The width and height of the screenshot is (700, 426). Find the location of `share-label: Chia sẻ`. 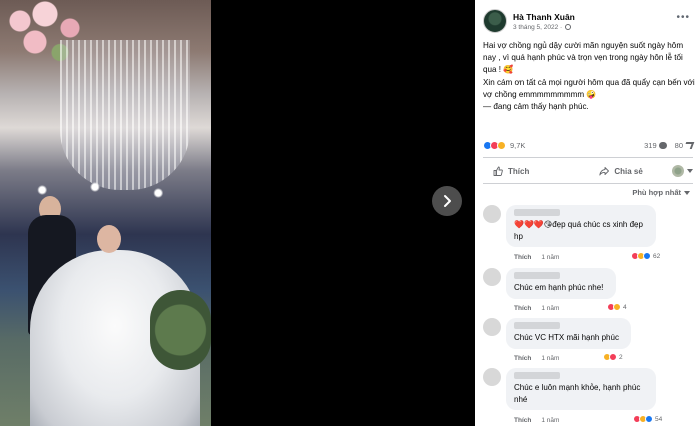

share-label: Chia sẻ is located at coordinates (628, 171).